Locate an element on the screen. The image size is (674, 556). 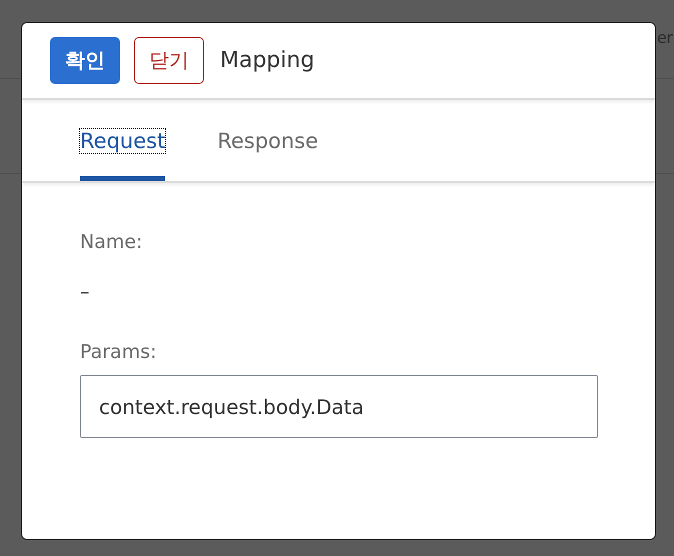
field-value: – is located at coordinates (85, 292).